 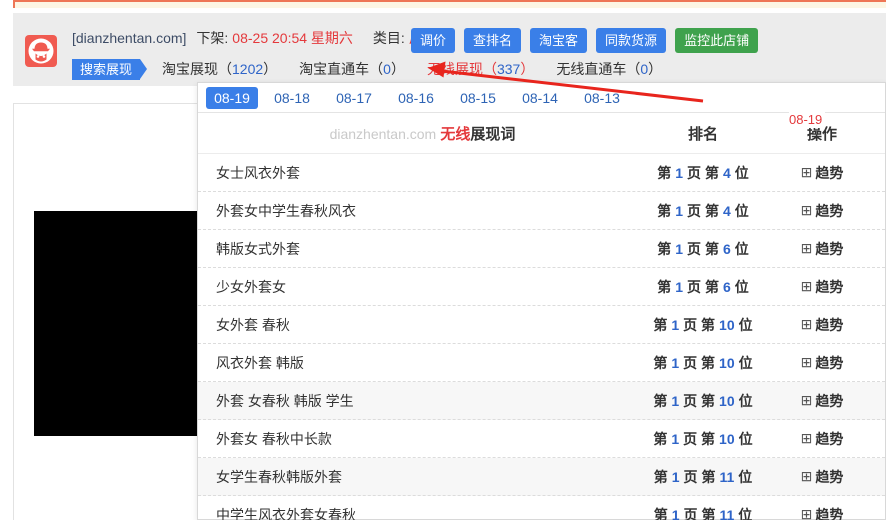 What do you see at coordinates (541, 477) in the screenshot?
I see `table-row: 女学生春秋韩版外套 第1页 第 11 位 ⊞ 趋势` at bounding box center [541, 477].